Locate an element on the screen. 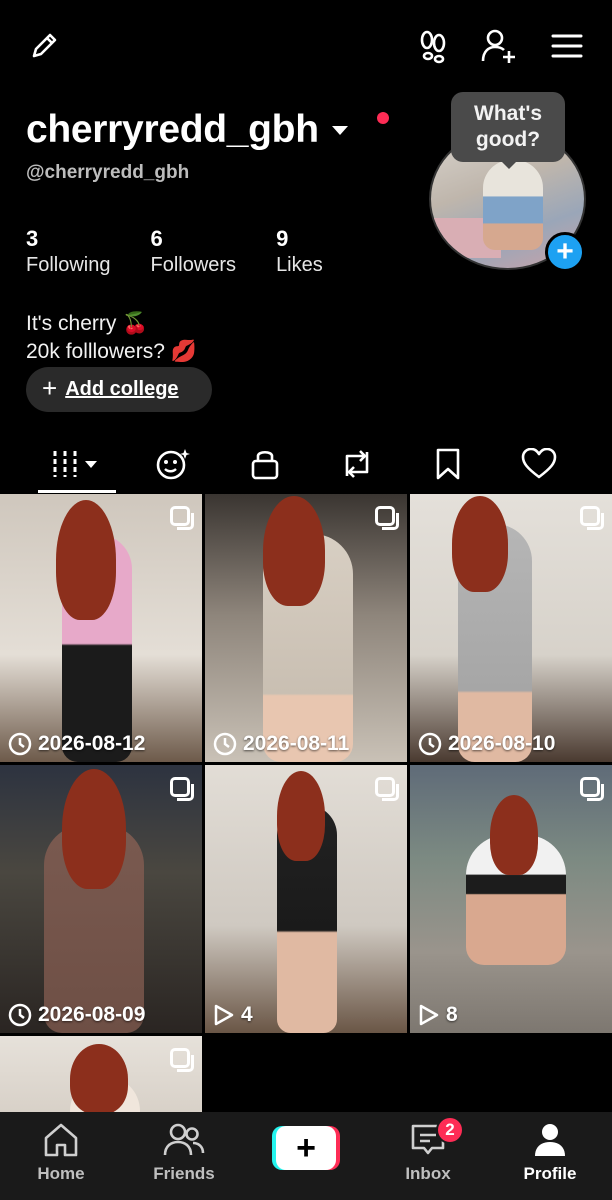 Image resolution: width=612 pixels, height=1200 pixels. profile-stats: 3 Following 6 Followers 9 Likes is located at coordinates (194, 252).